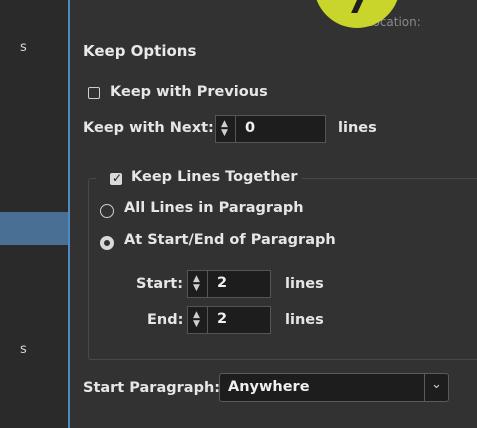  I want to click on start-units: lines, so click(304, 284).